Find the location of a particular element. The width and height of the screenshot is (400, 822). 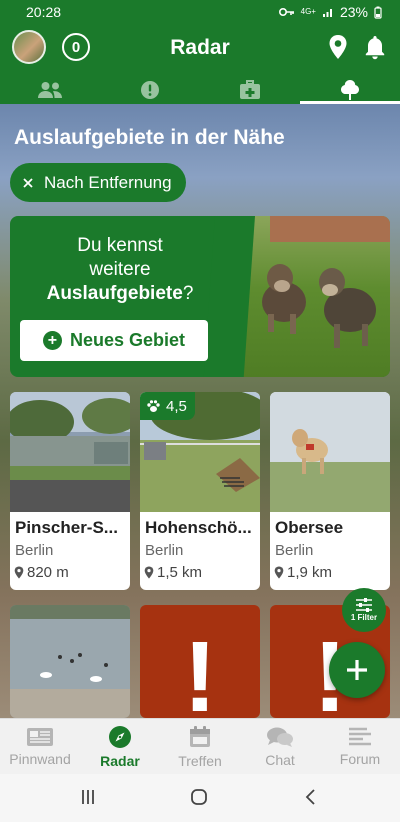

filter-button: 1 Filter is located at coordinates (364, 610).